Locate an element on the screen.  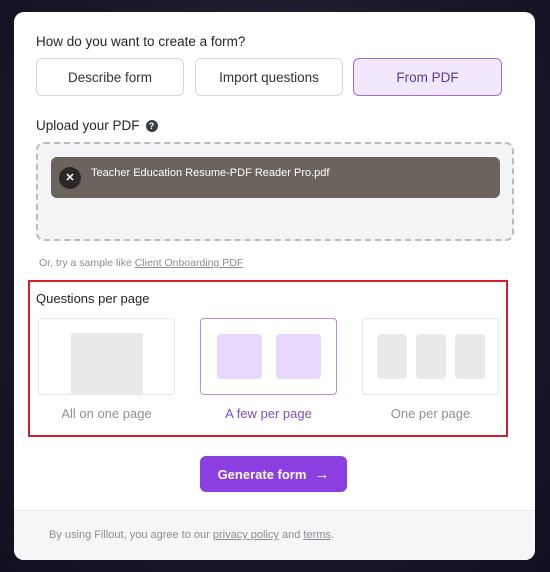
question-circle-icon: ? is located at coordinates (151, 125).